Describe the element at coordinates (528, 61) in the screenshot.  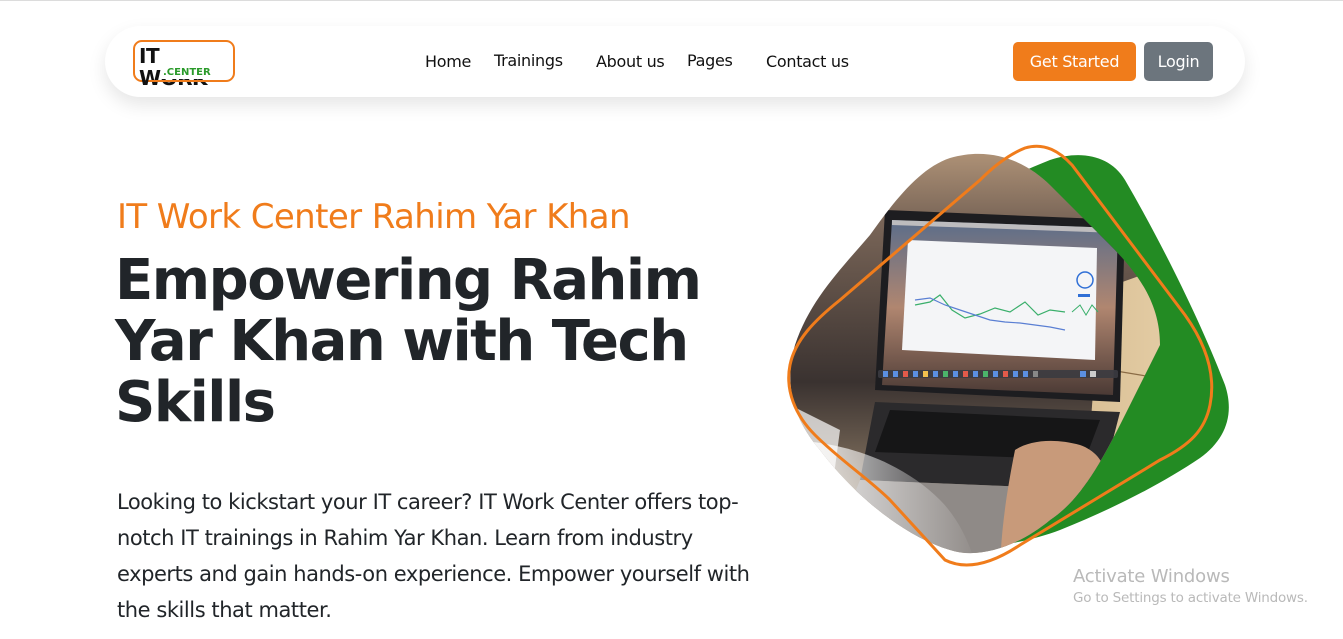
I see `nav-trainings: Trainings` at that location.